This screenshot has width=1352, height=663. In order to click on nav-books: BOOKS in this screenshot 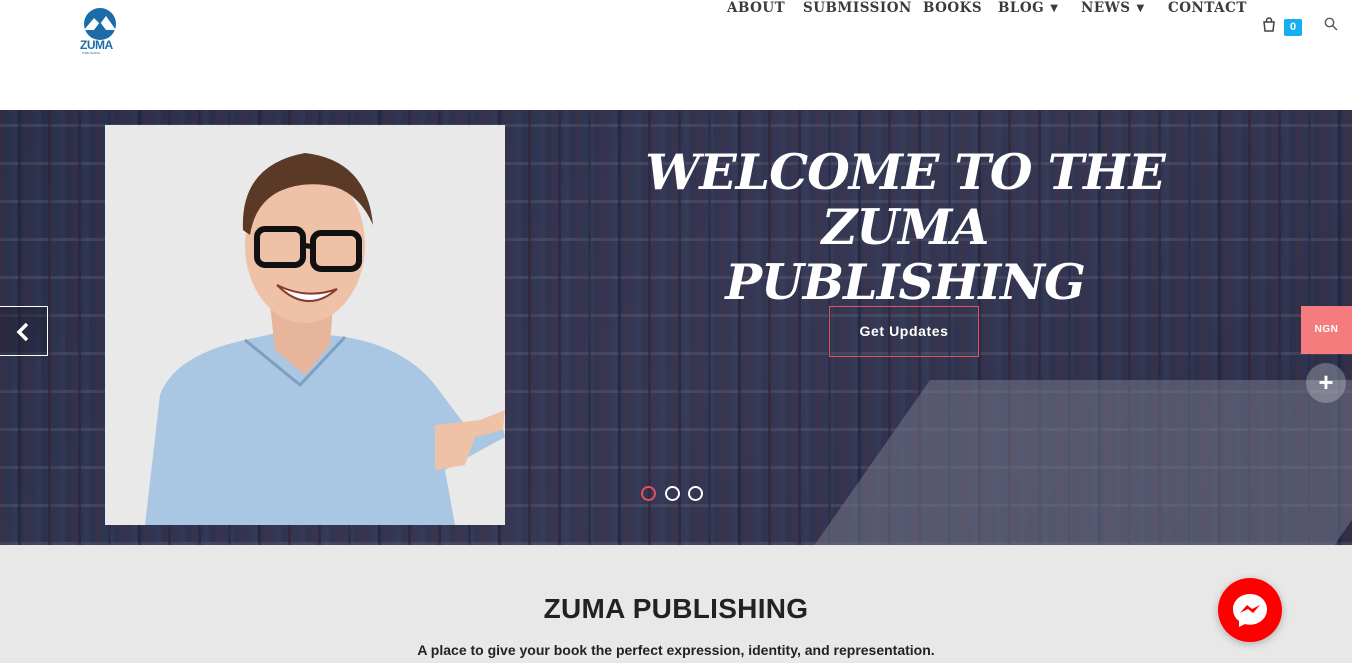, I will do `click(952, 8)`.